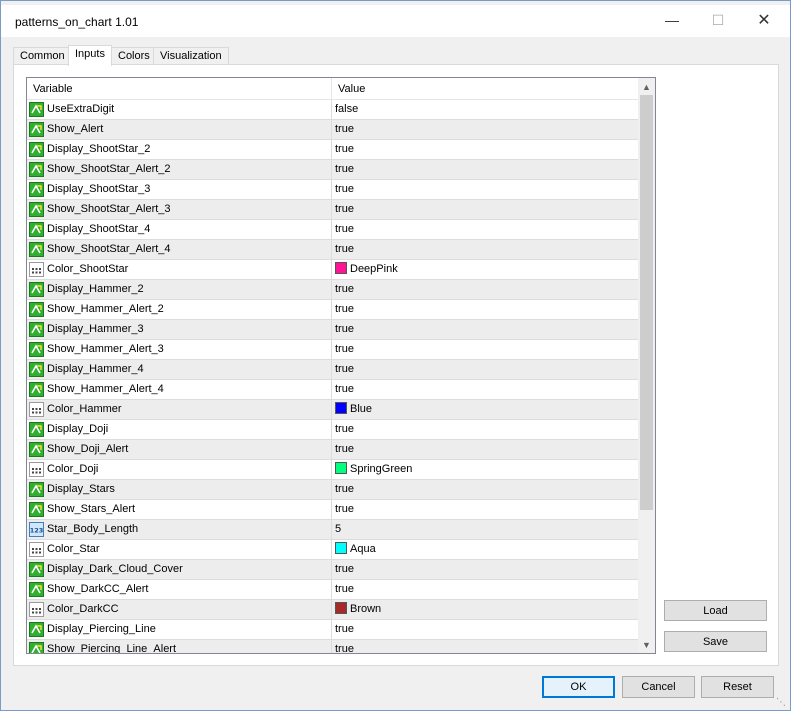 The width and height of the screenshot is (791, 711). What do you see at coordinates (715, 610) in the screenshot?
I see `load-button: Load` at bounding box center [715, 610].